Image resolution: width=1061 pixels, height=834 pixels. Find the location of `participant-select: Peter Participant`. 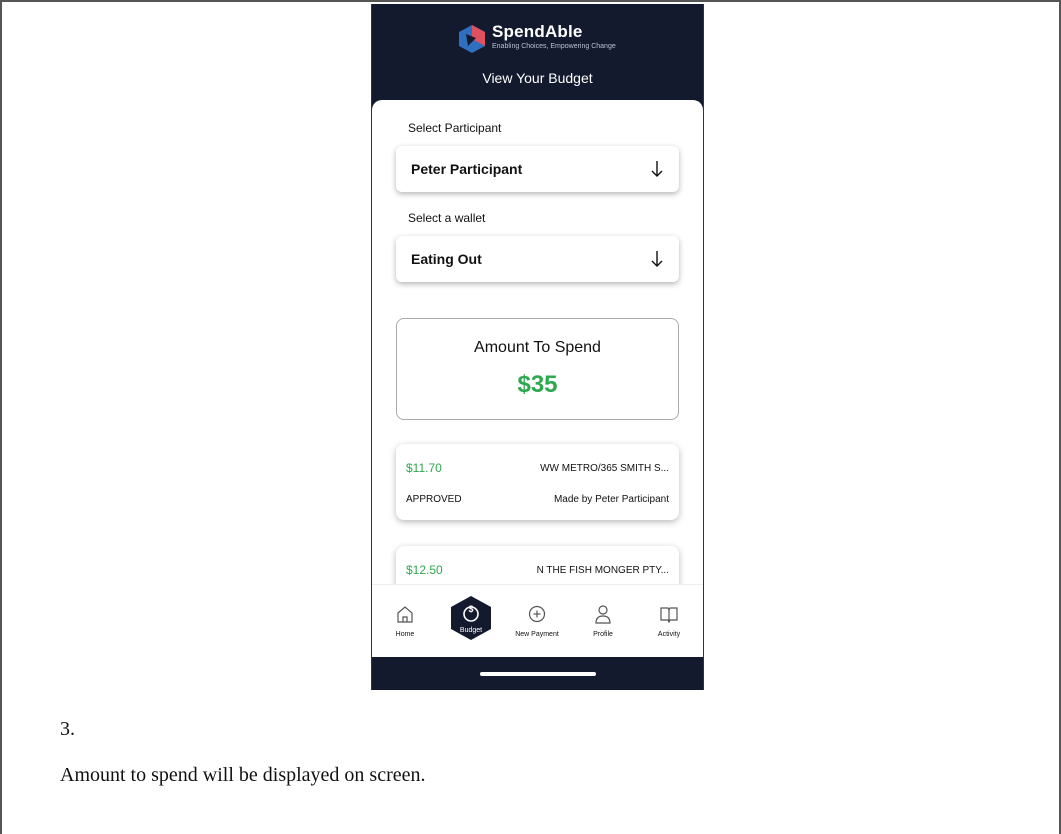

participant-select: Peter Participant is located at coordinates (537, 169).